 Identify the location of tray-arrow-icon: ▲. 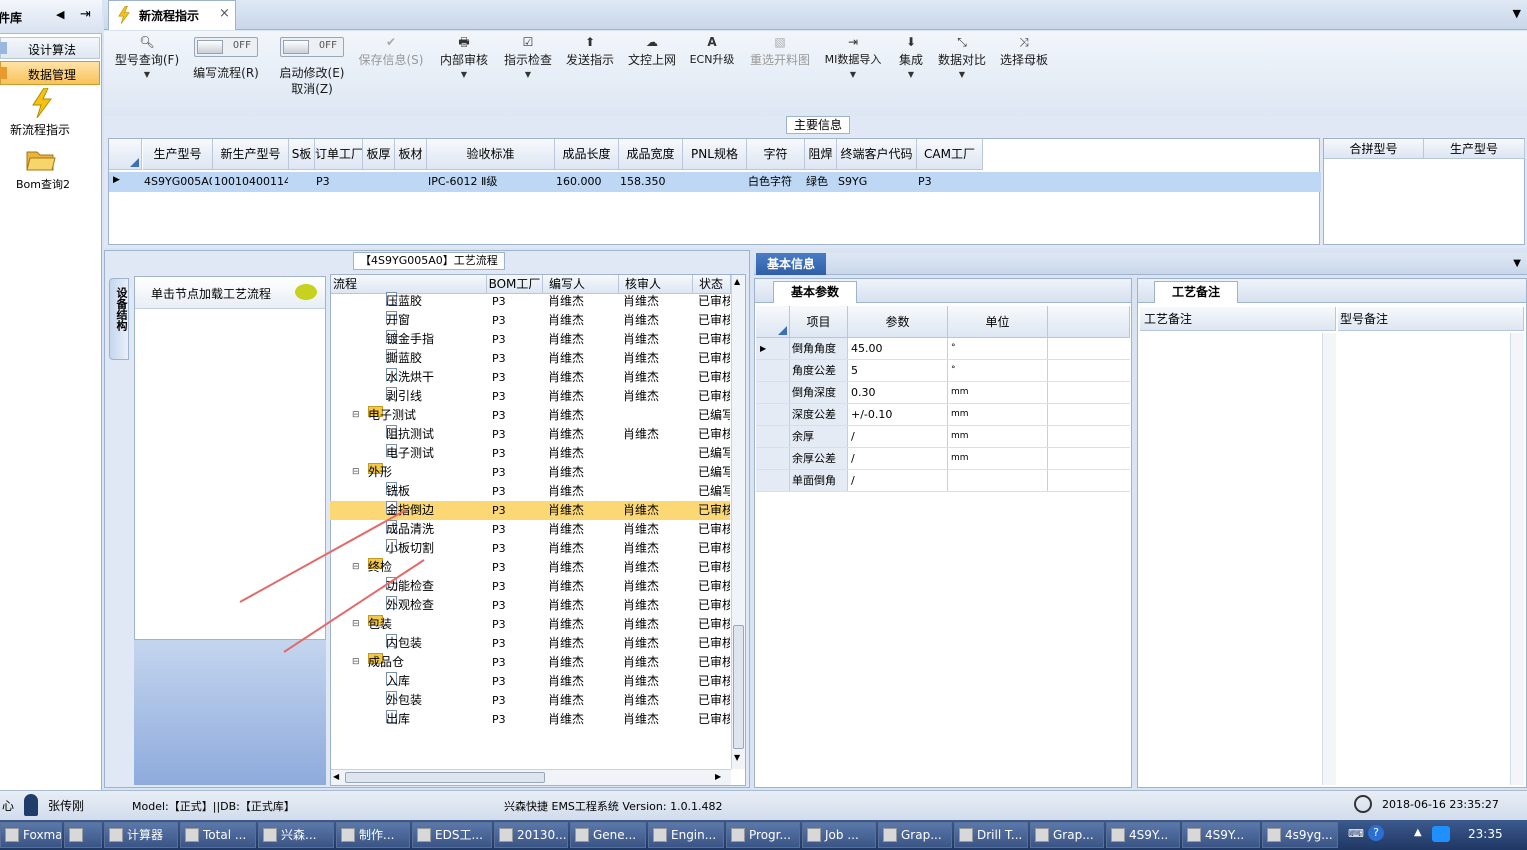
(1418, 832).